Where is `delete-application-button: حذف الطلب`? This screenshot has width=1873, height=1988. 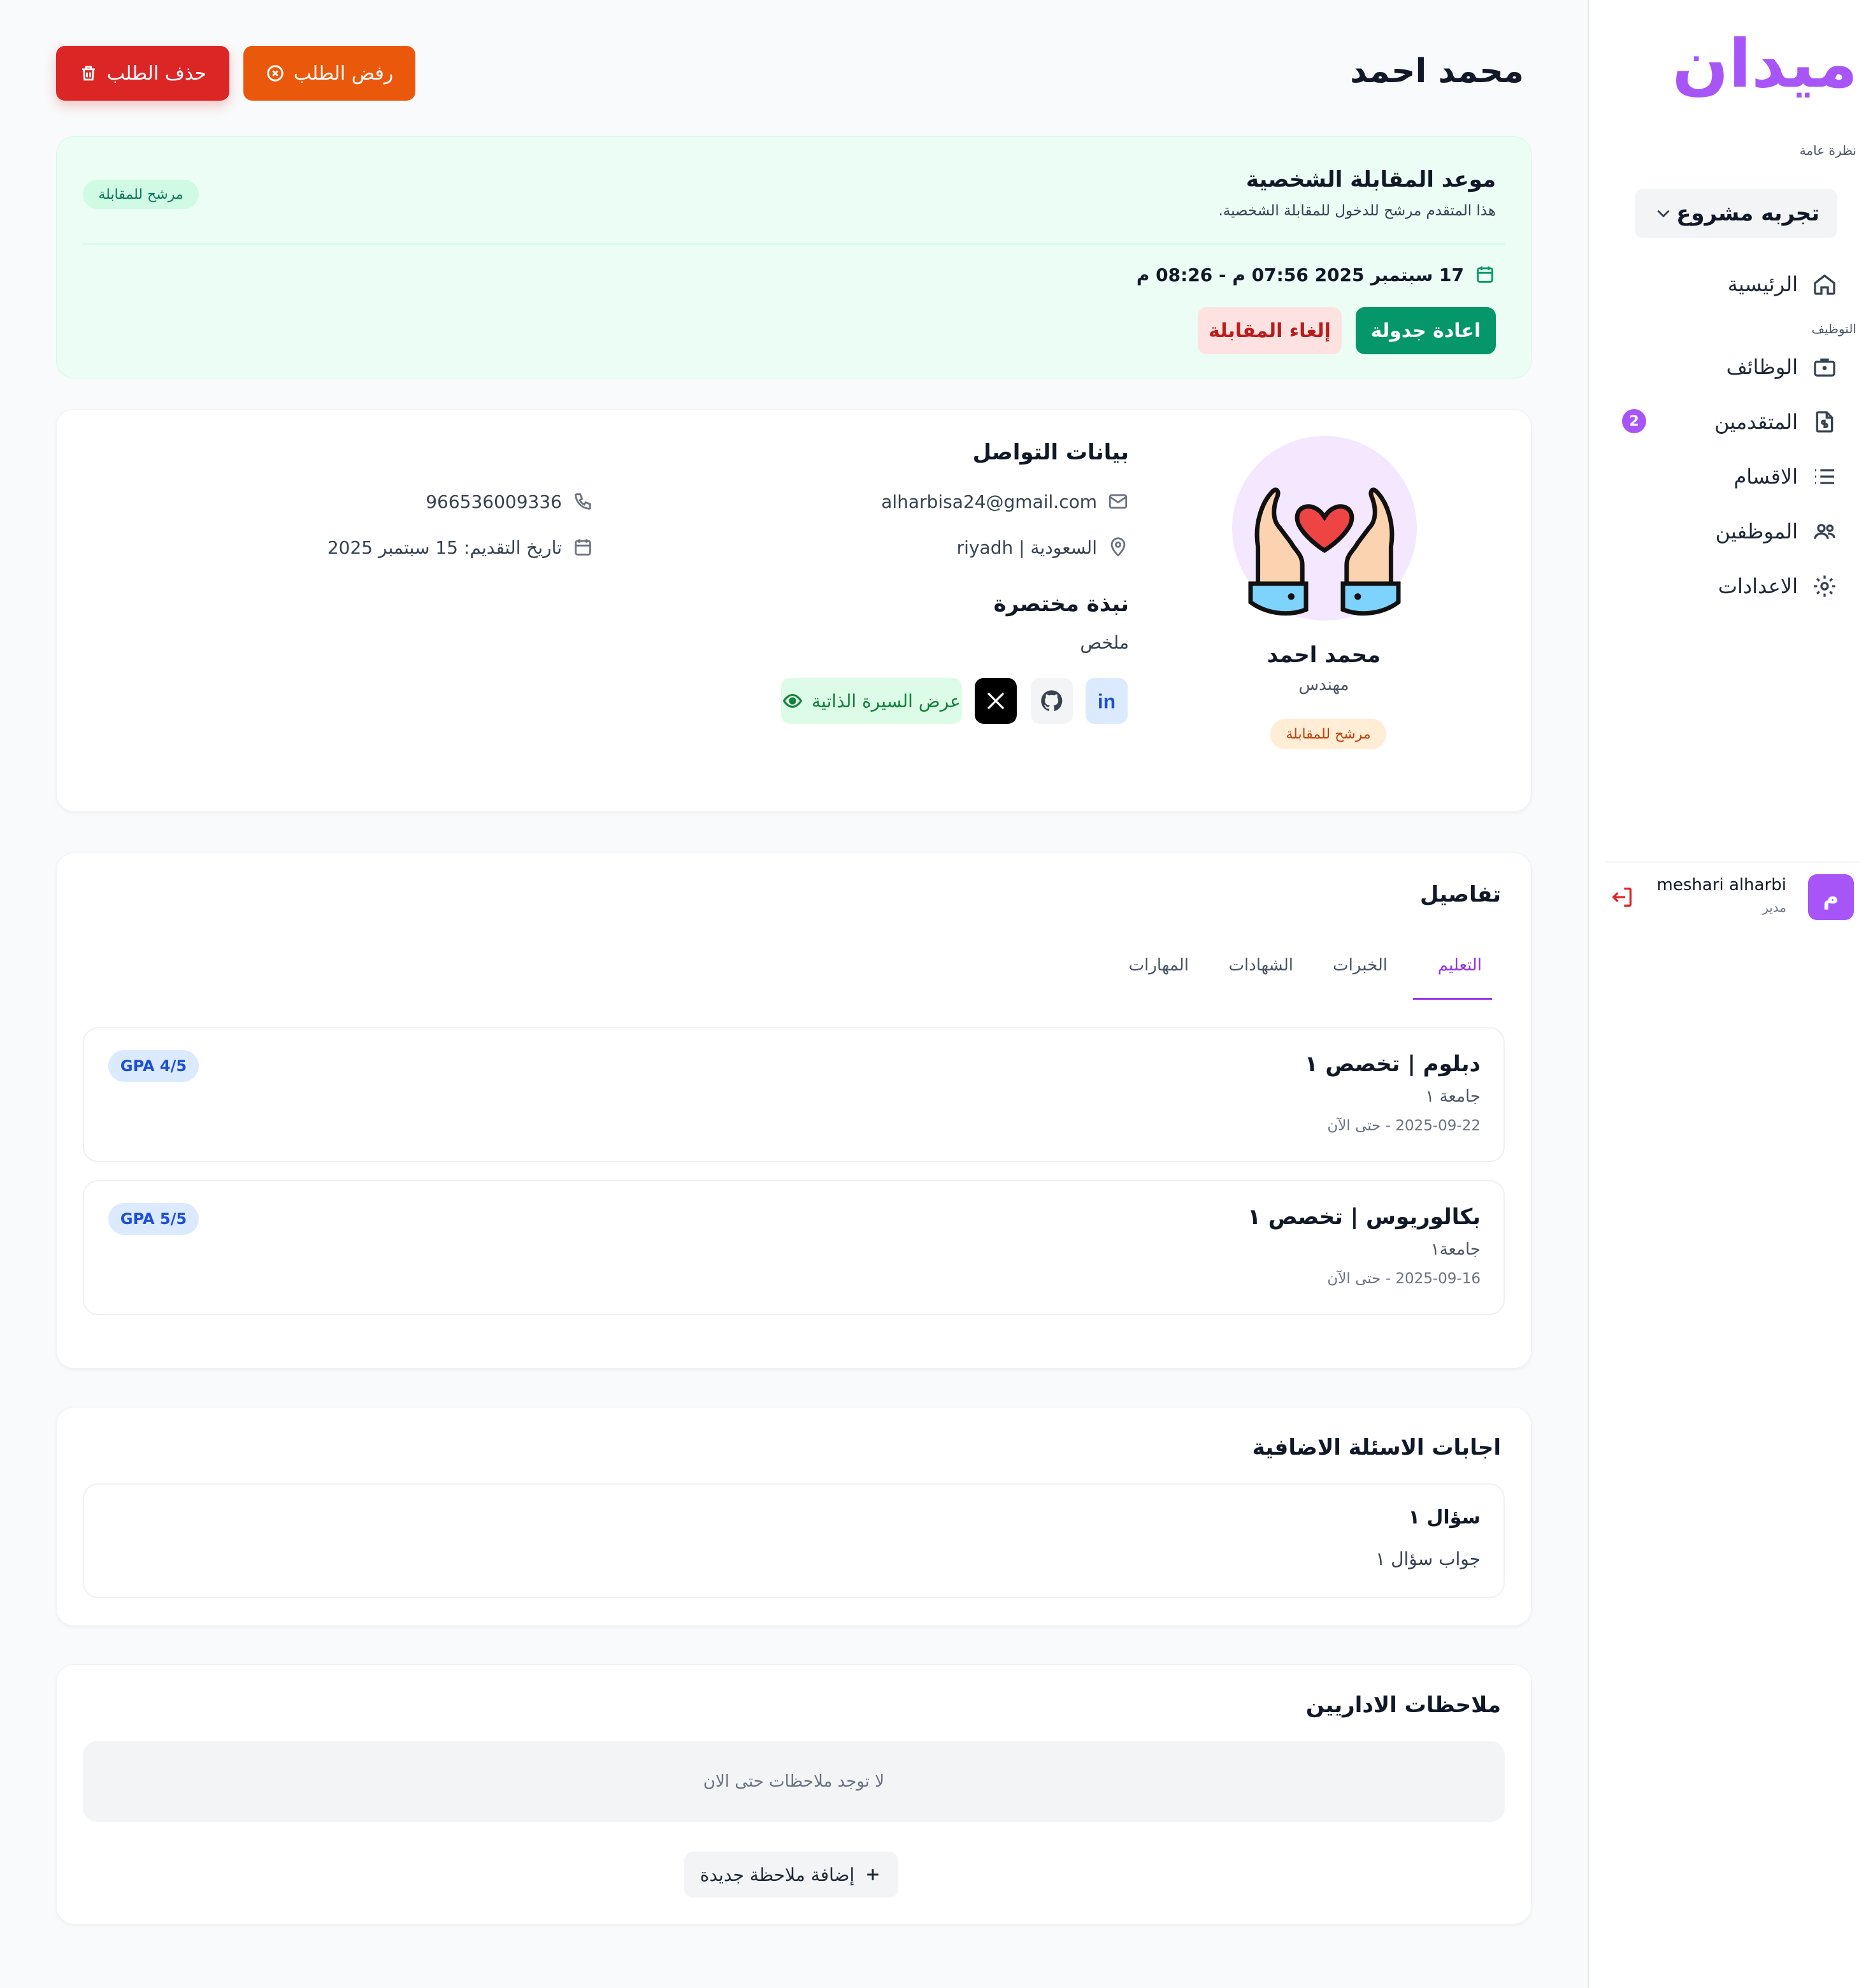
delete-application-button: حذف الطلب is located at coordinates (143, 73).